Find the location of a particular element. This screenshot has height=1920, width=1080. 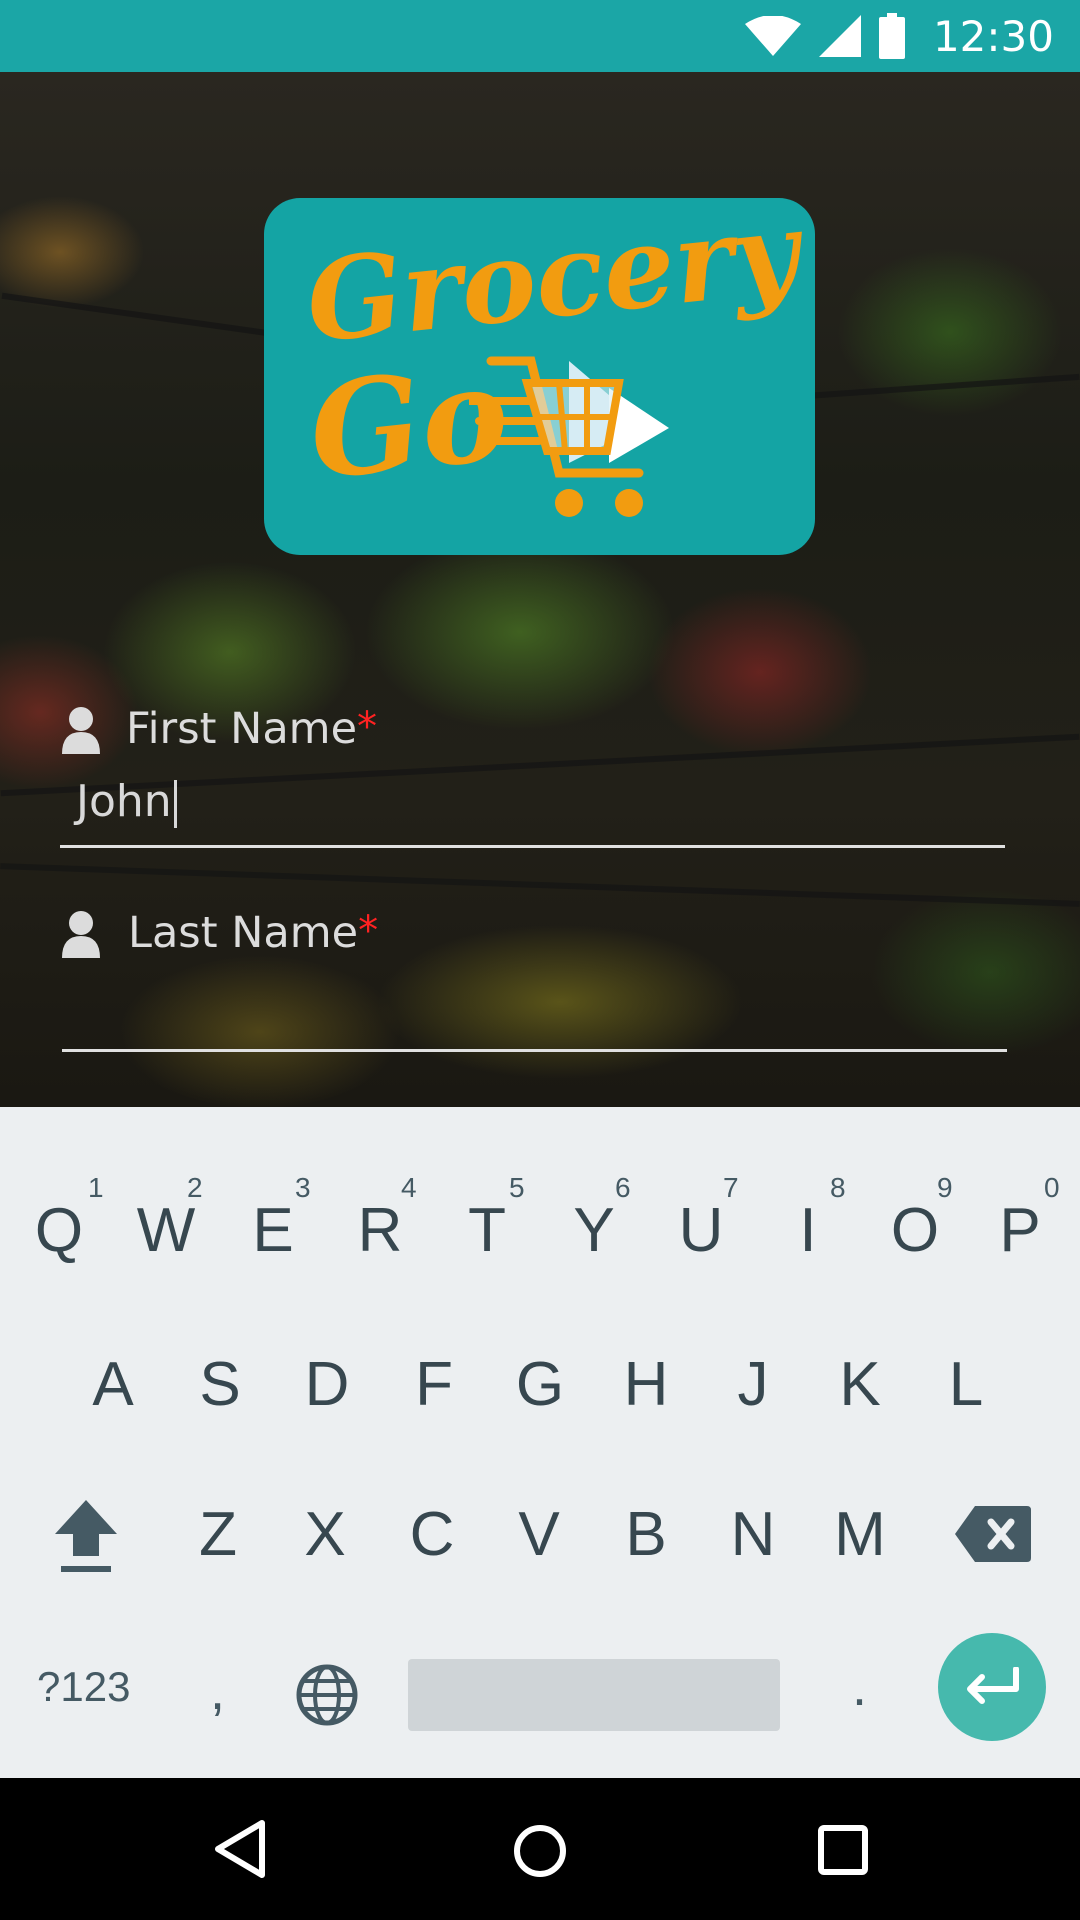

shift-key is located at coordinates (86, 1534).